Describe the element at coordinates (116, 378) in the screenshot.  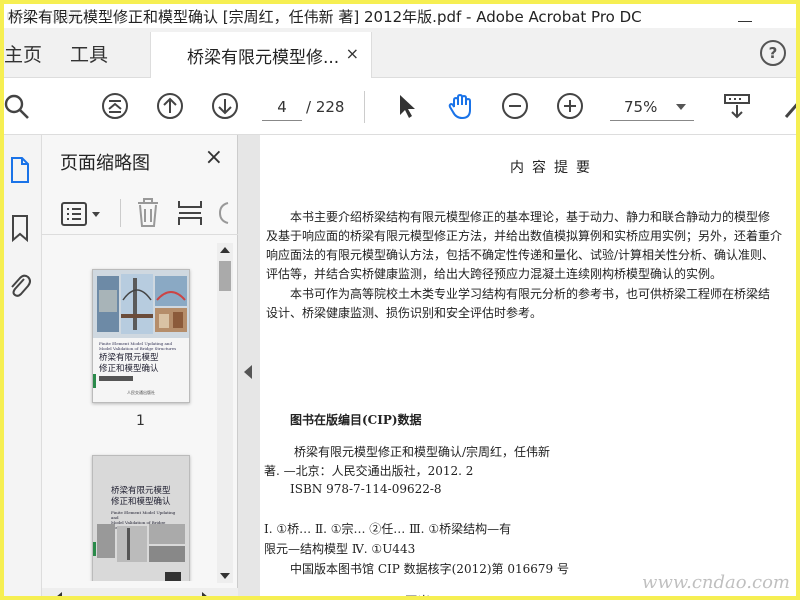
I see `cover-redaction-bar` at that location.